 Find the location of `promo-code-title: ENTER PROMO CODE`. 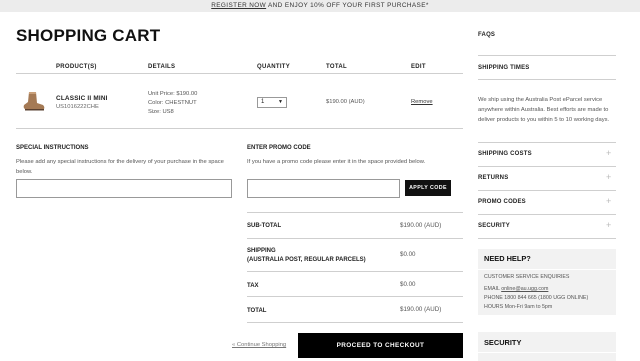

promo-code-title: ENTER PROMO CODE is located at coordinates (279, 148).